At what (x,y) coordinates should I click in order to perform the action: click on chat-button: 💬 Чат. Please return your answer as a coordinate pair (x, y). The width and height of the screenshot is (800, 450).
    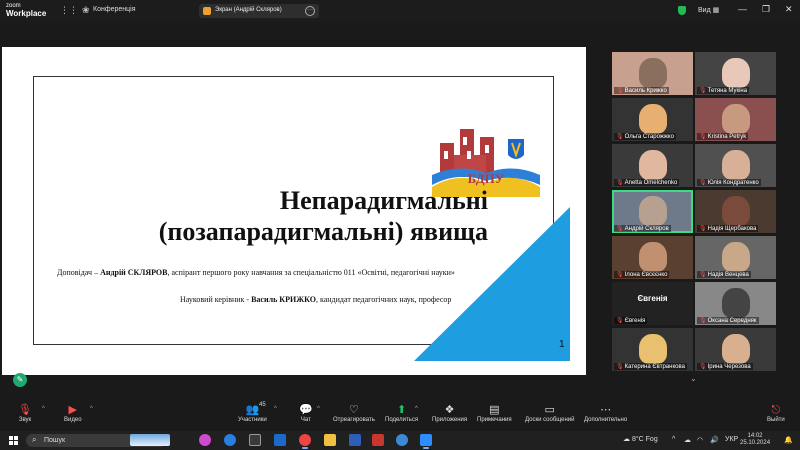
    Looking at the image, I should click on (306, 413).